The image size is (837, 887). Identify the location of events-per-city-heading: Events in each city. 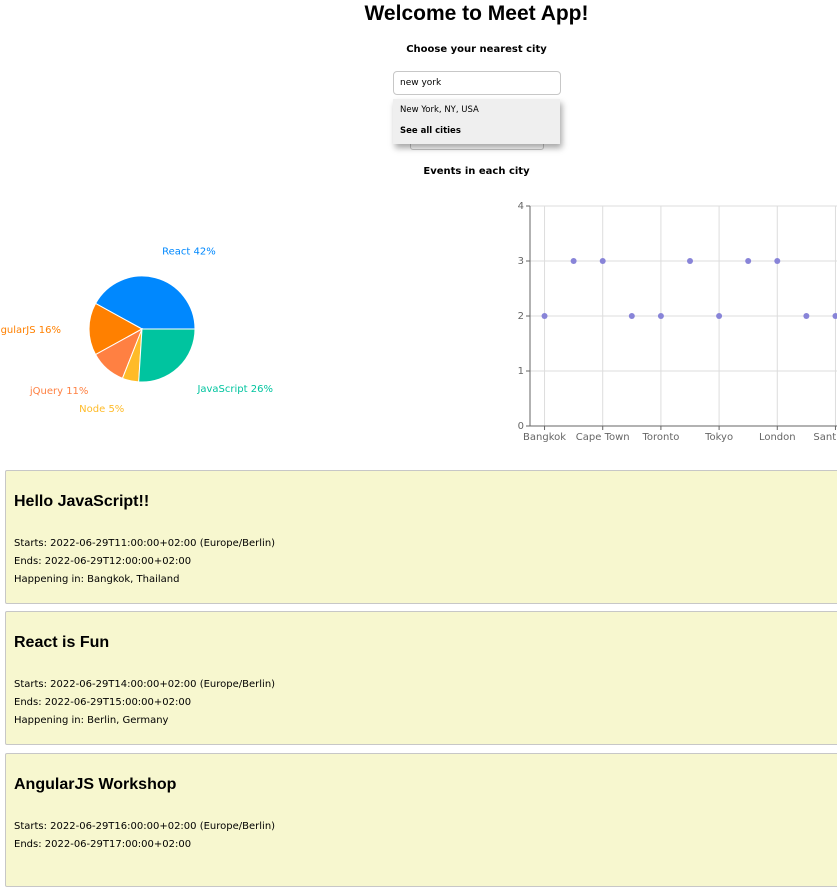
(476, 171).